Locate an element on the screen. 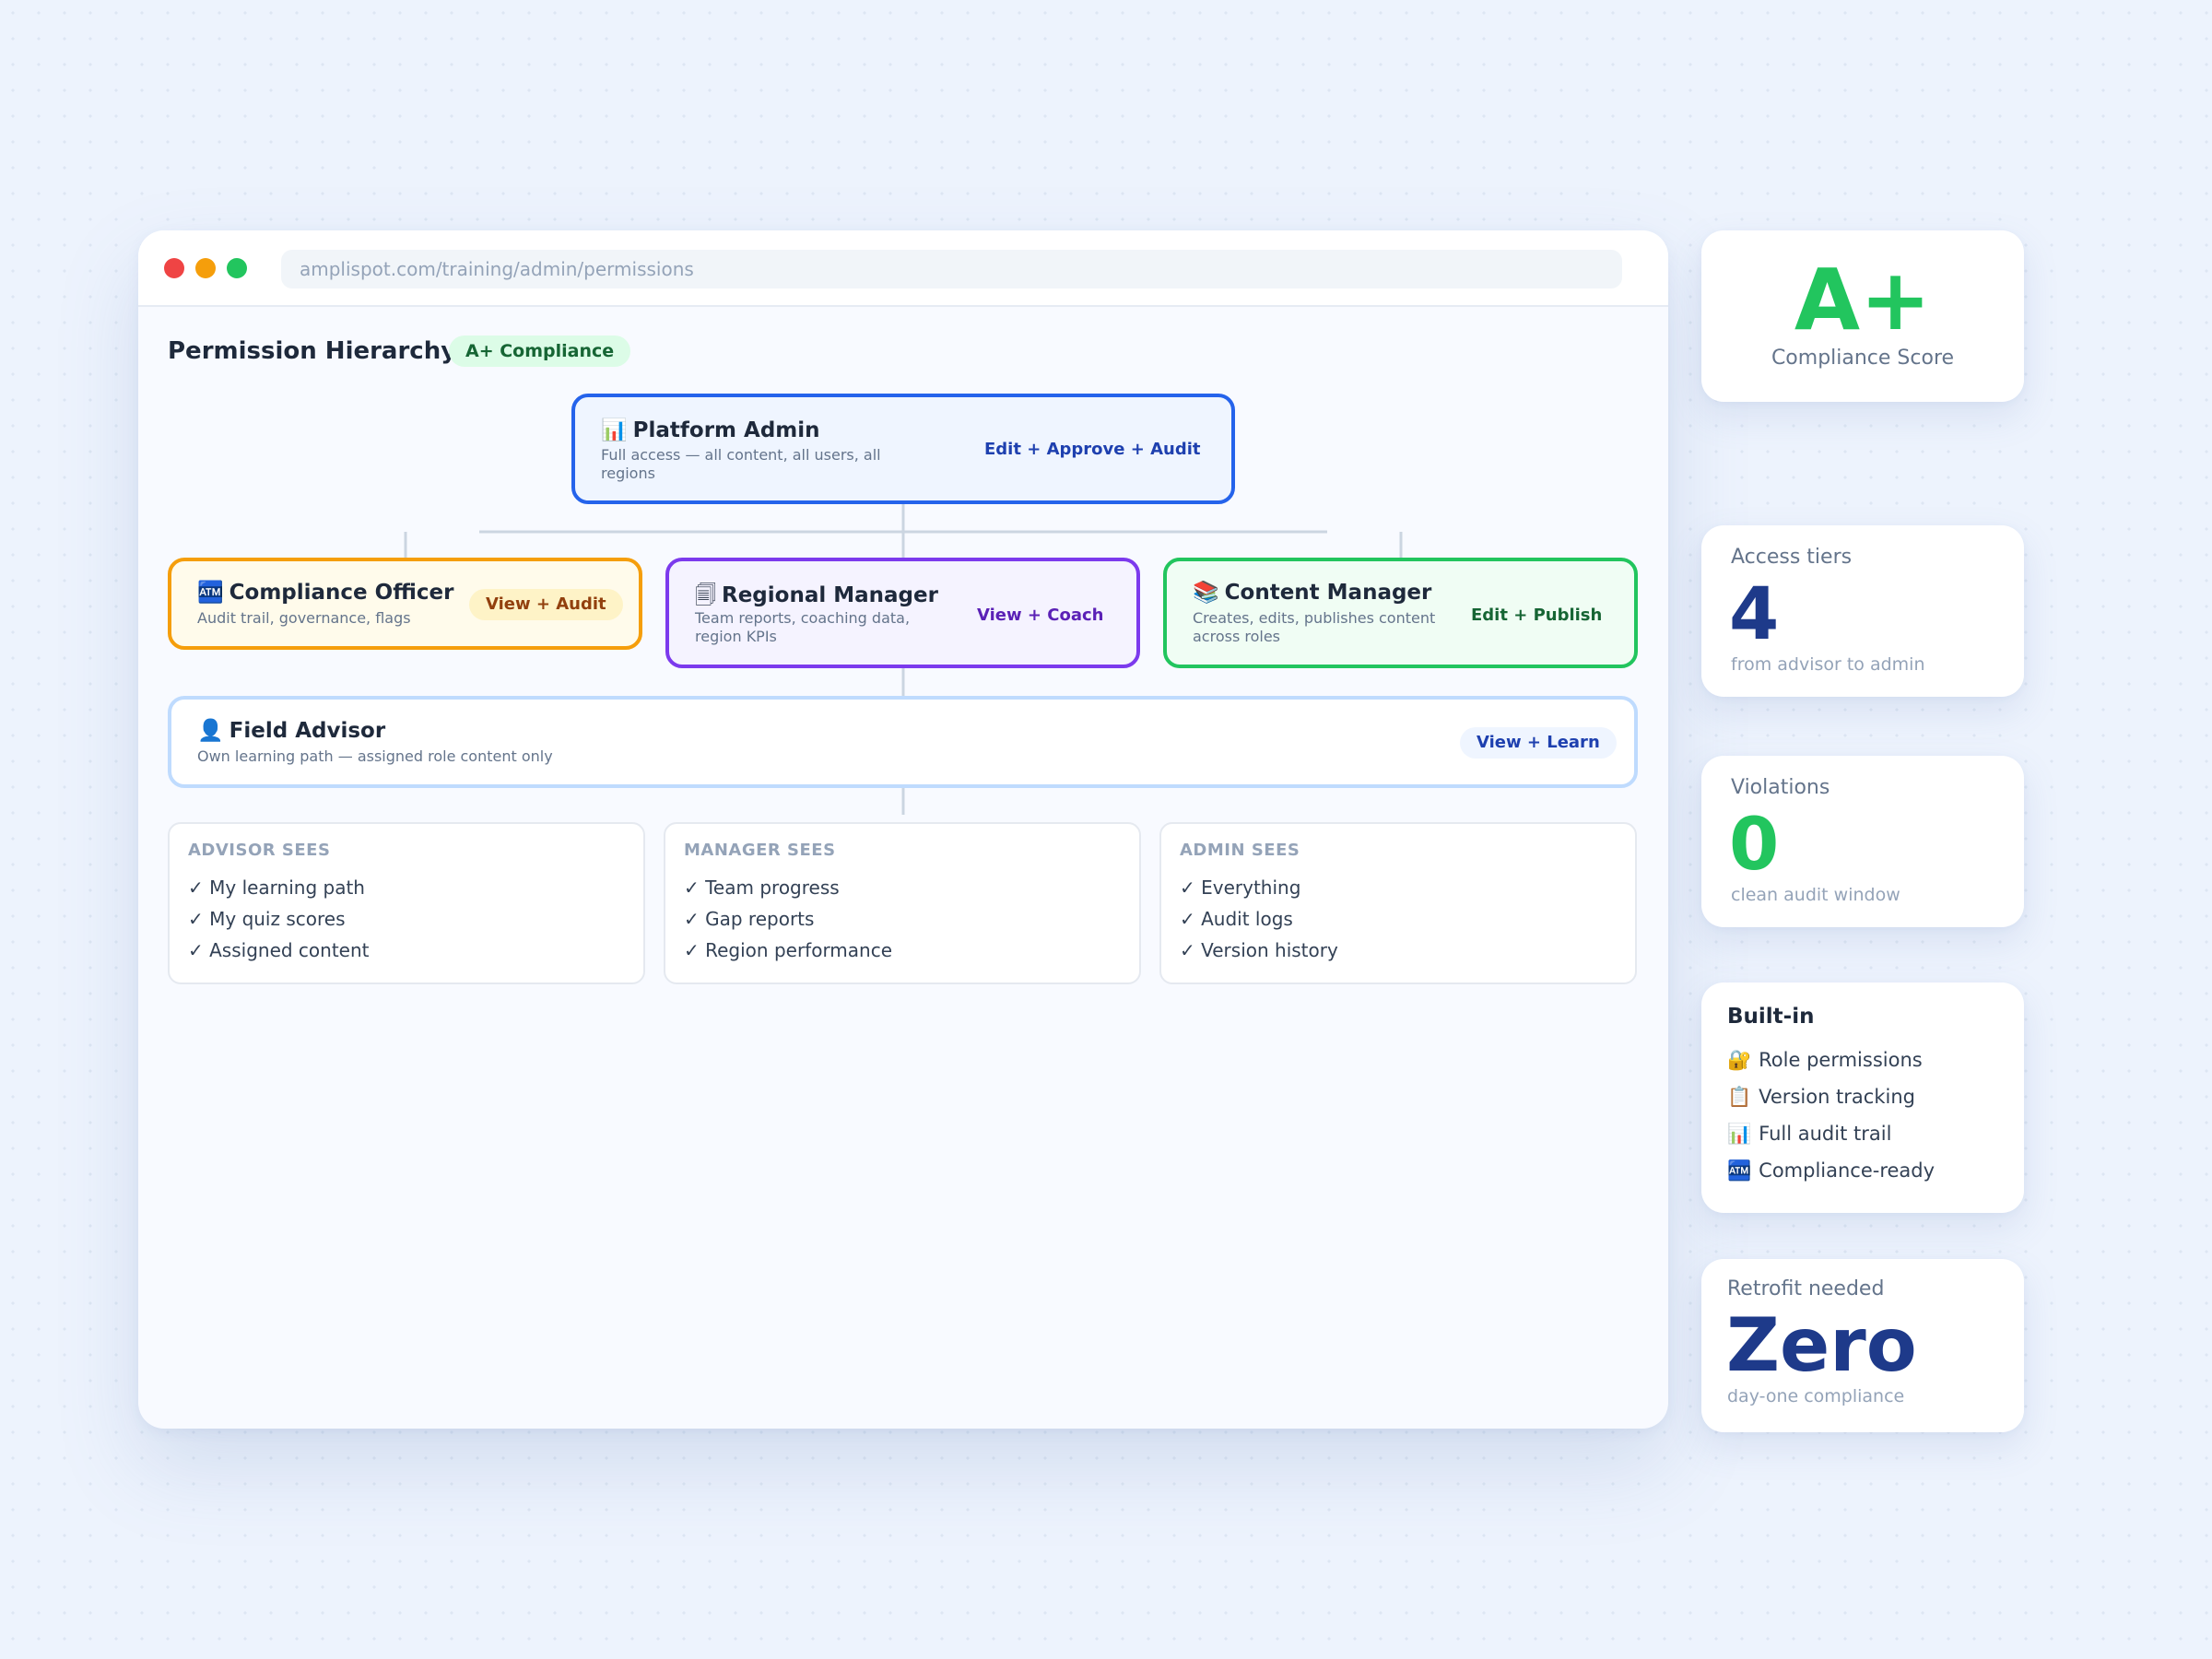 The image size is (2212, 1659). books-icon: 📚 is located at coordinates (1206, 593).